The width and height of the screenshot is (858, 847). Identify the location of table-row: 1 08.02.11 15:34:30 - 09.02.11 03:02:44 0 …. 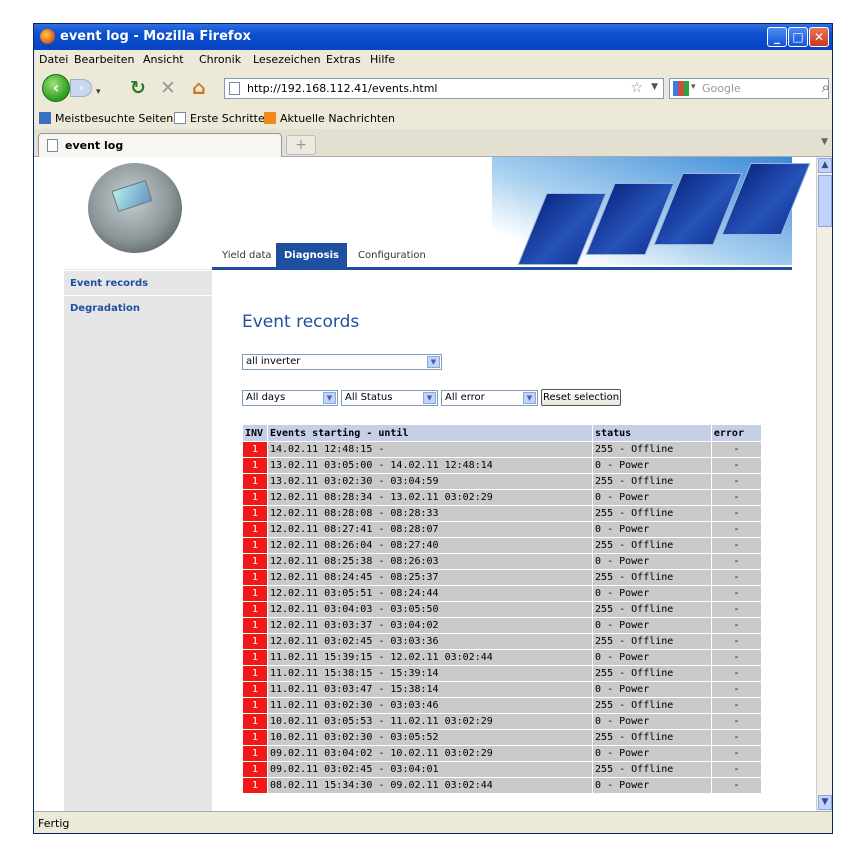
(502, 785).